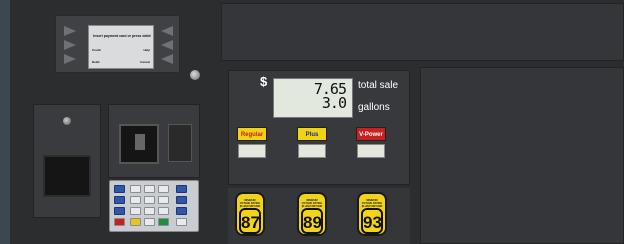 This screenshot has width=624, height=244. What do you see at coordinates (264, 81) in the screenshot?
I see `currency-symbol: $` at bounding box center [264, 81].